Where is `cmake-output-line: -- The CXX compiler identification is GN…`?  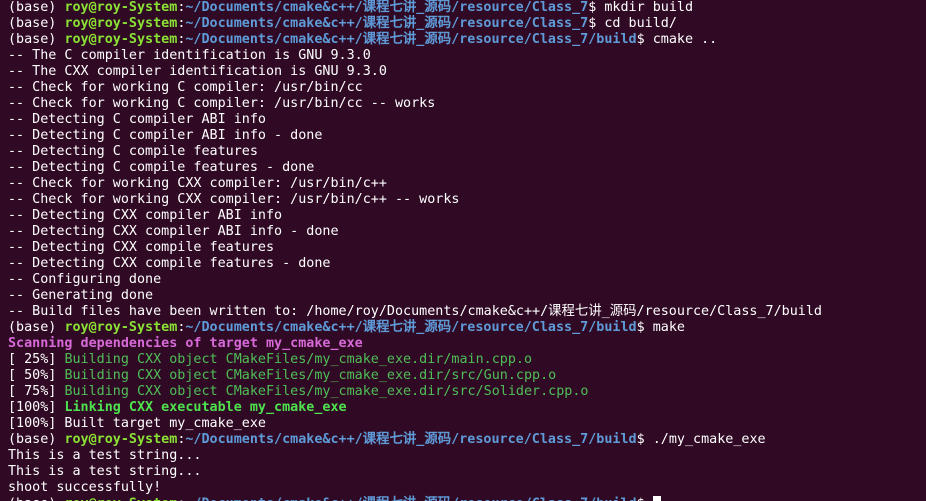 cmake-output-line: -- The CXX compiler identification is GN… is located at coordinates (197, 71).